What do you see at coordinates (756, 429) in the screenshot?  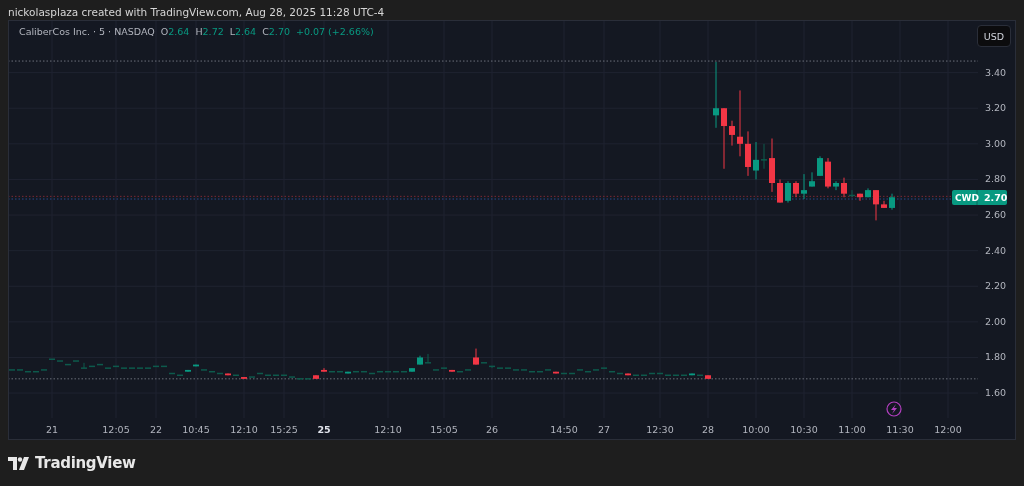 I see `time-label: 10:00` at bounding box center [756, 429].